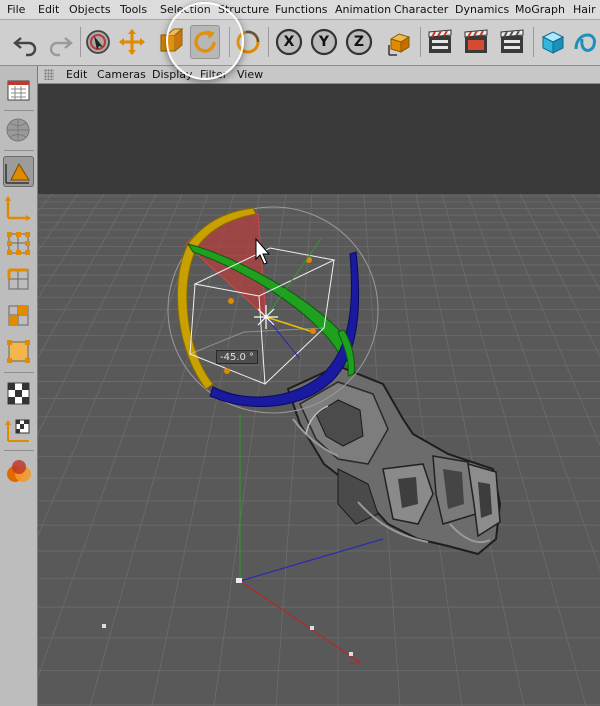 The image size is (600, 706). I want to click on redo-button, so click(60, 42).